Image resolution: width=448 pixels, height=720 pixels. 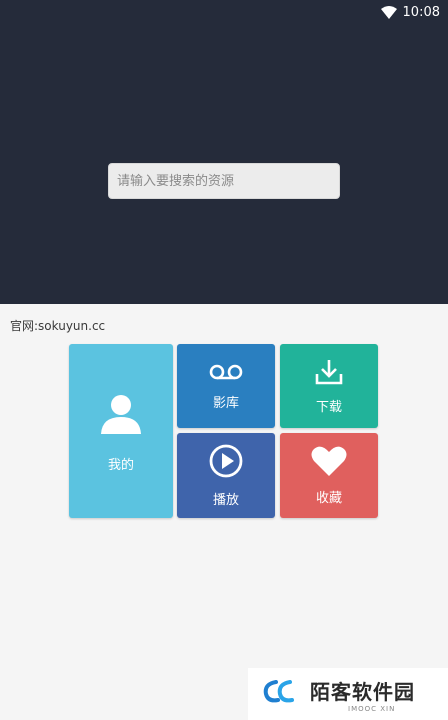 I want to click on tile-library-label: 影库, so click(x=225, y=403).